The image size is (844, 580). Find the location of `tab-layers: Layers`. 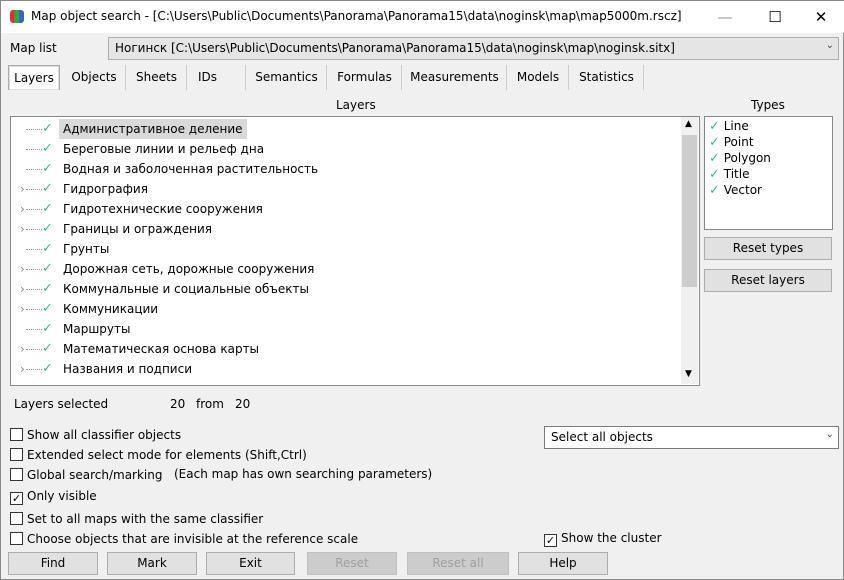

tab-layers: Layers is located at coordinates (34, 77).